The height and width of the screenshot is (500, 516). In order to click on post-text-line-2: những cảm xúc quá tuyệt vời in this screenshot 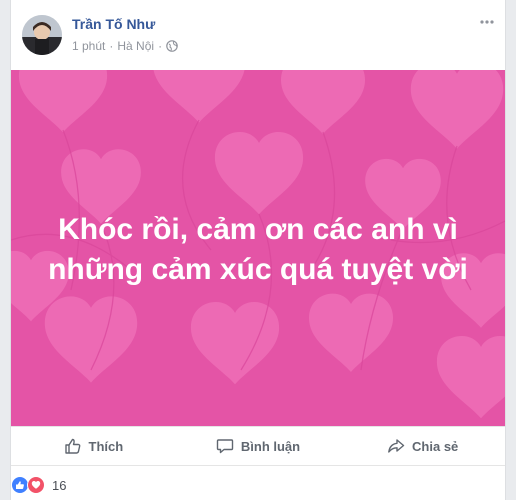, I will do `click(258, 269)`.